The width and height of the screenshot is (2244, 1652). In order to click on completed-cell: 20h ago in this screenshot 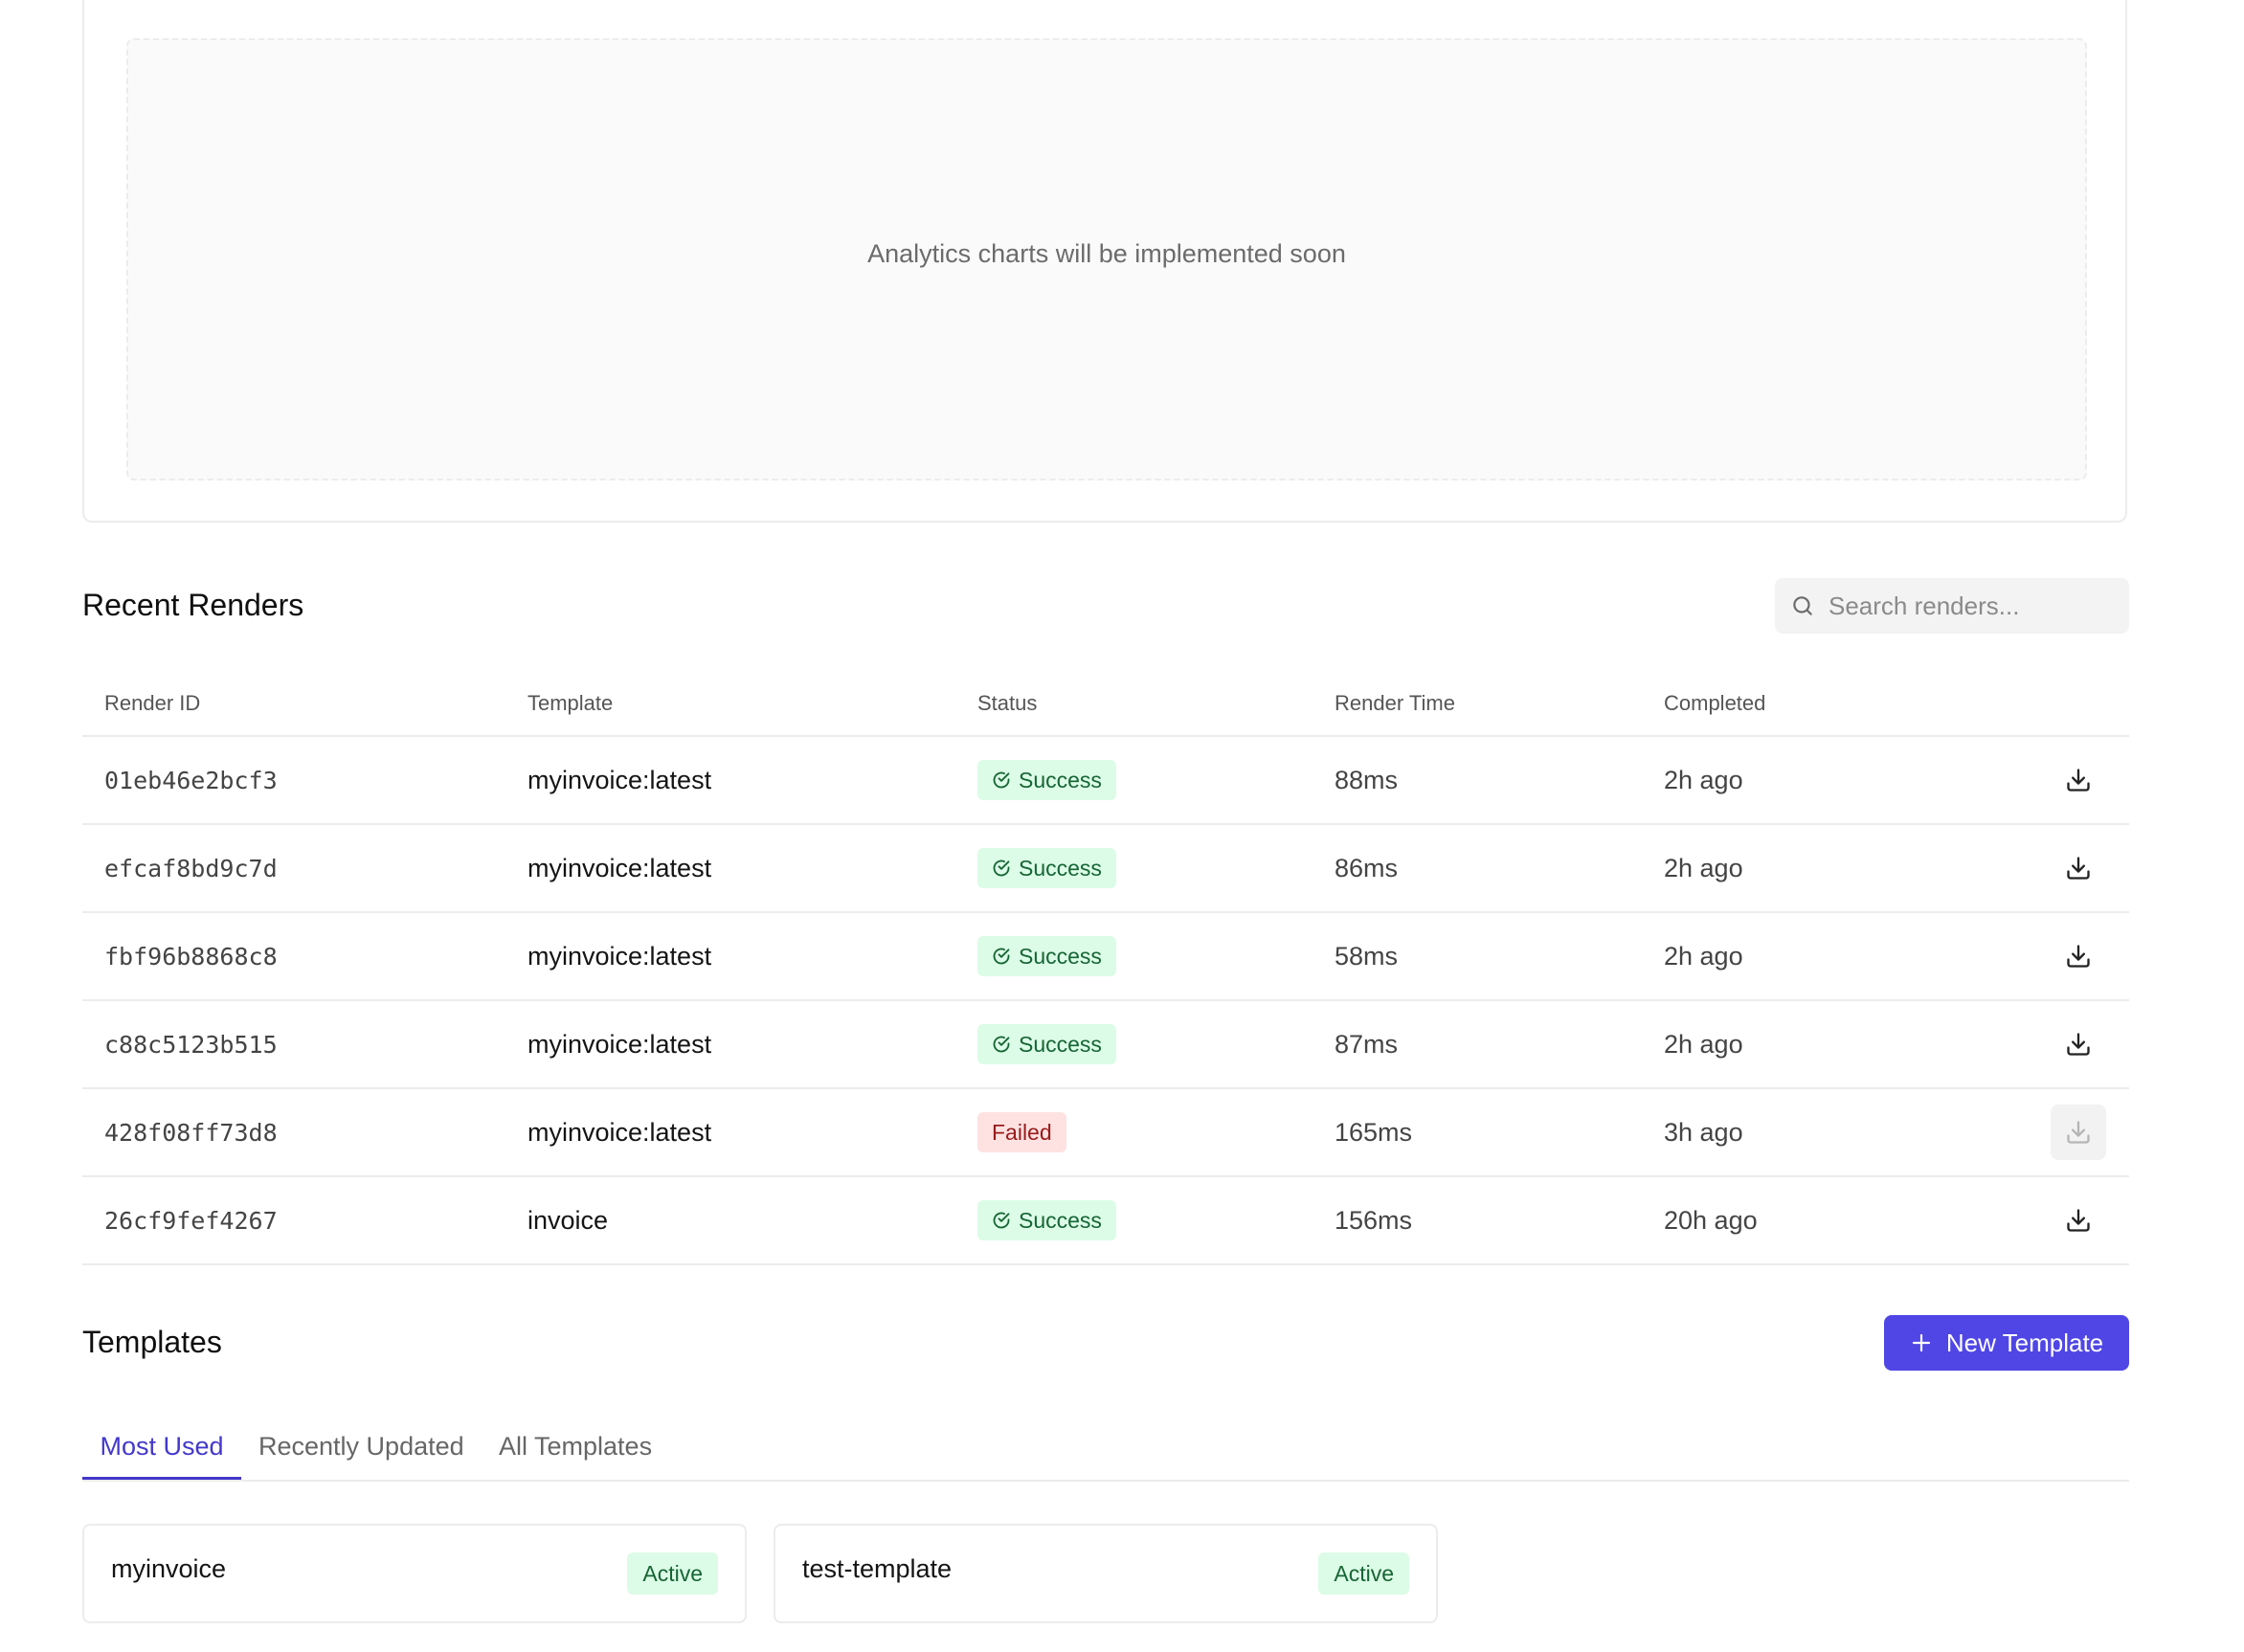, I will do `click(1711, 1220)`.